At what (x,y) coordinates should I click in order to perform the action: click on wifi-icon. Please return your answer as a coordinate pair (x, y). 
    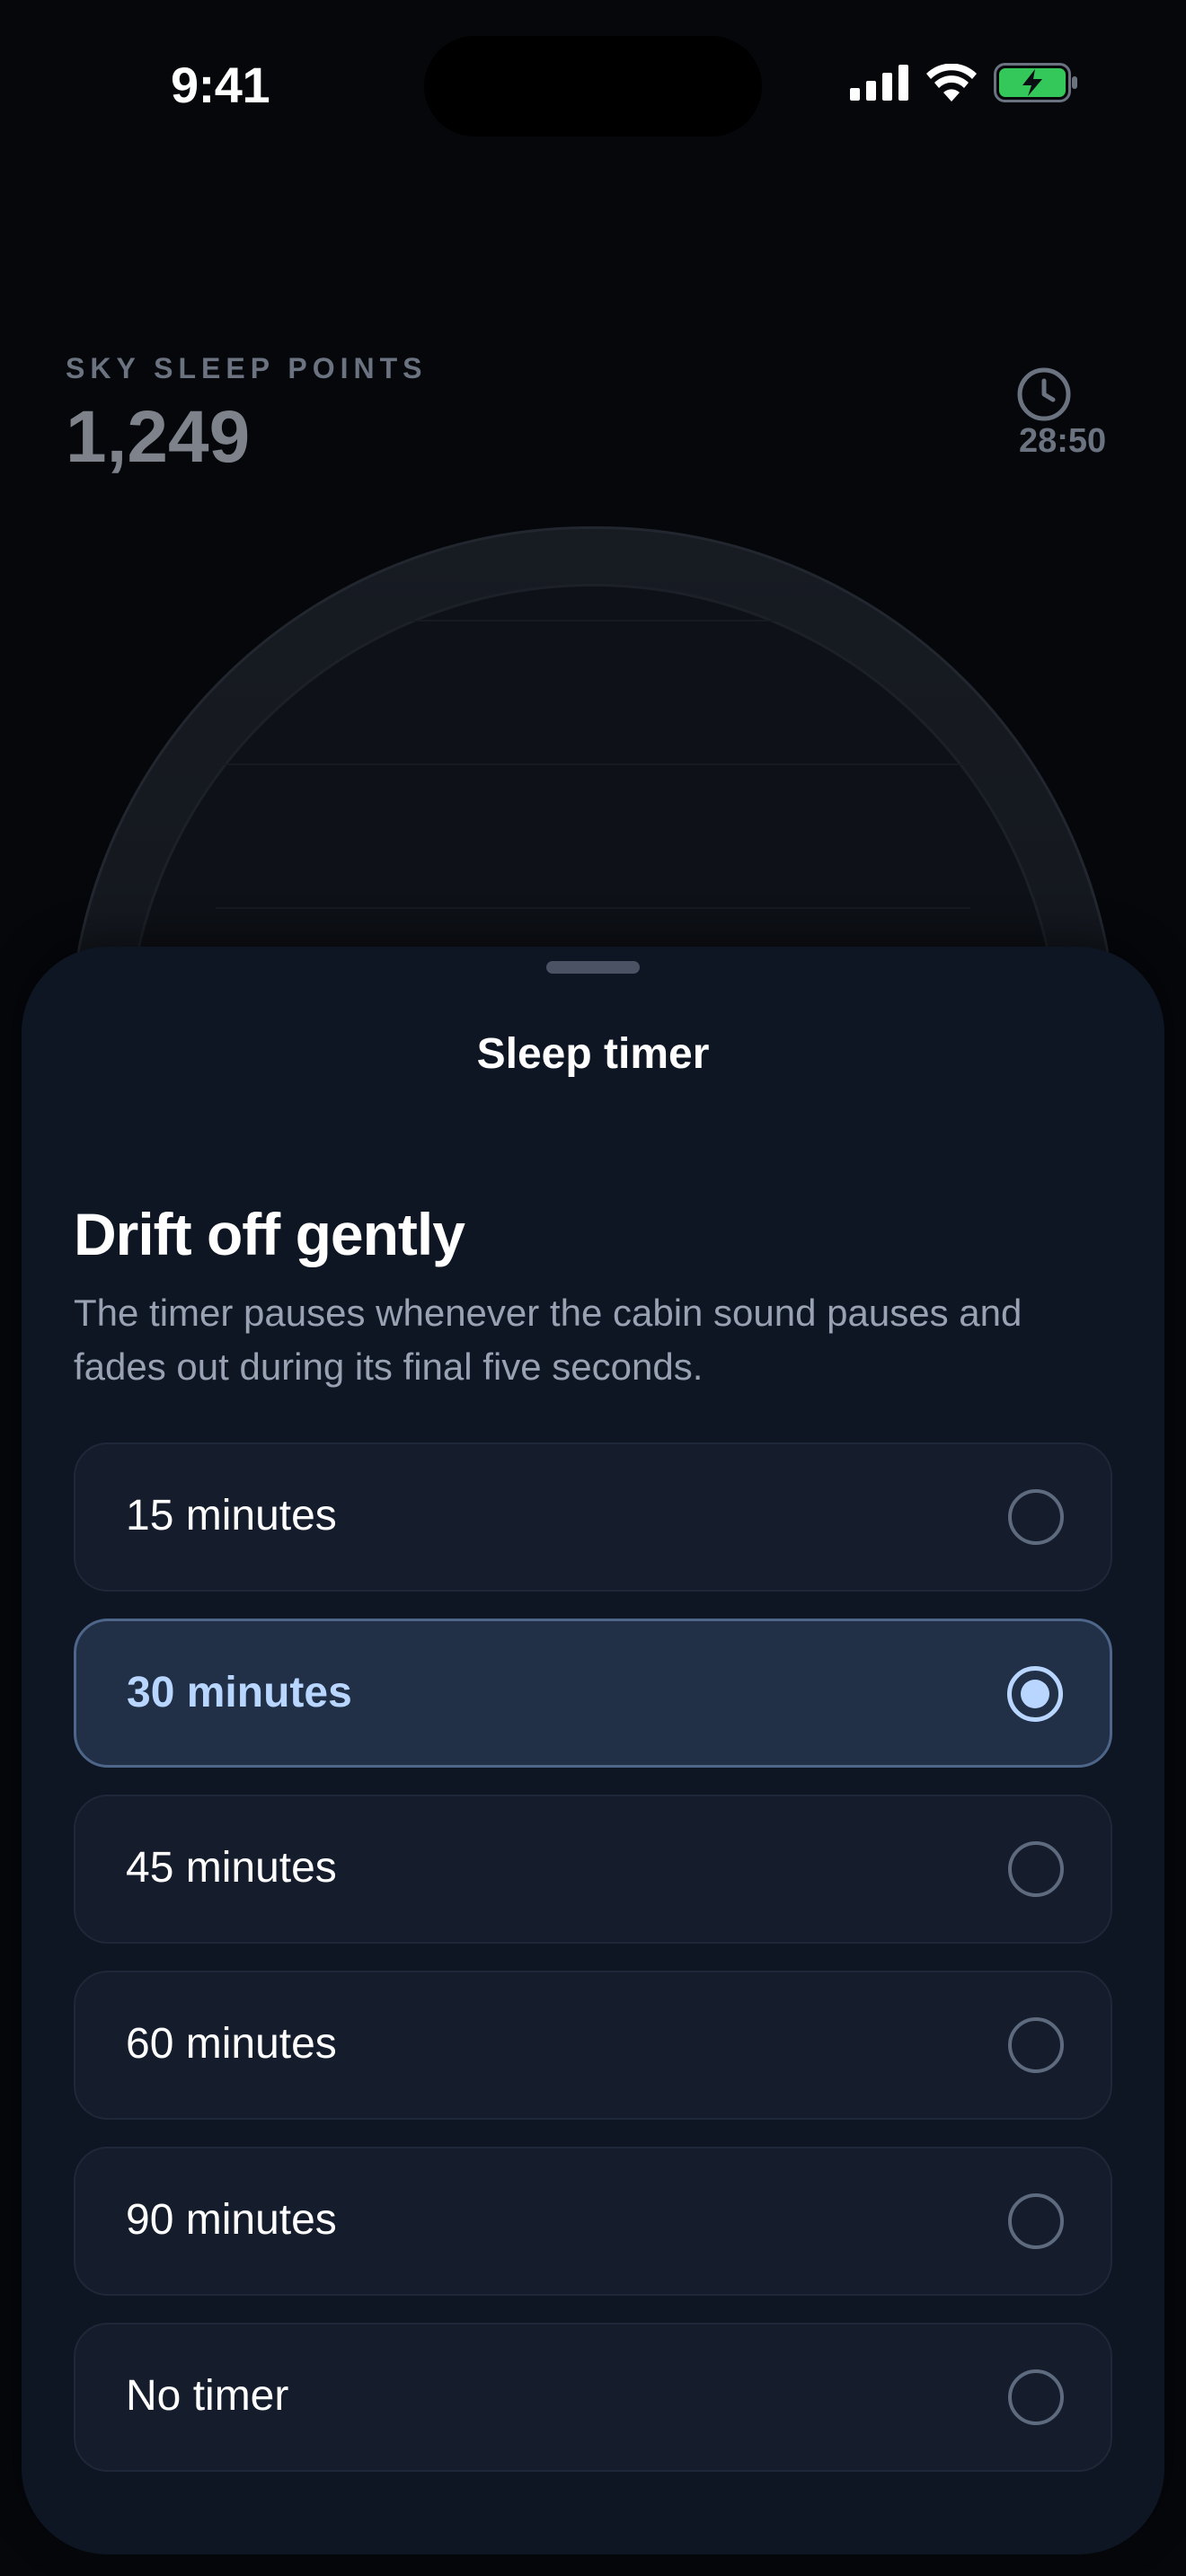
    Looking at the image, I should click on (951, 82).